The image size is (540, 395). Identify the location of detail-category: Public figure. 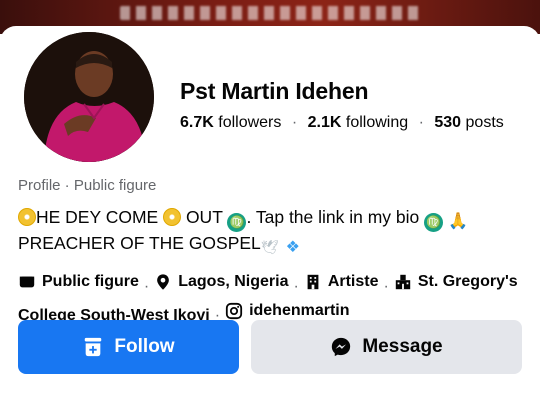
(78, 282).